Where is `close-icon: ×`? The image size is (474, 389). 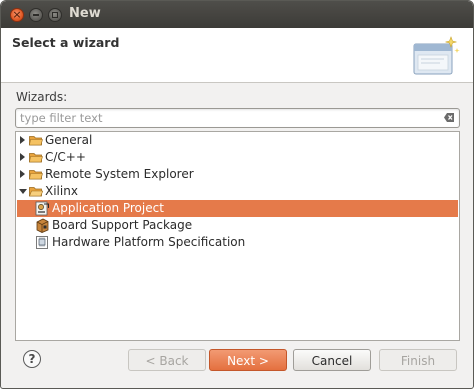
close-icon: × is located at coordinates (17, 14).